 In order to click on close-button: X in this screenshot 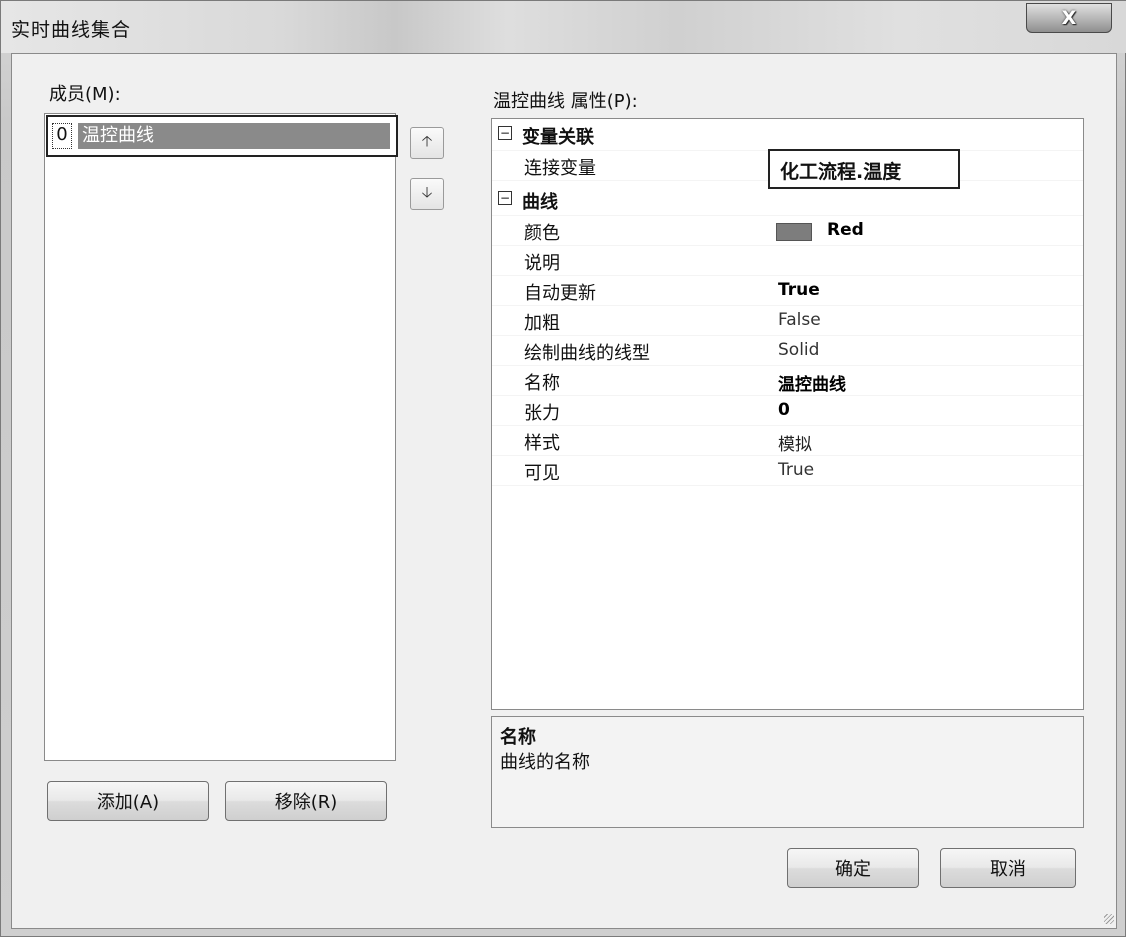, I will do `click(1069, 18)`.